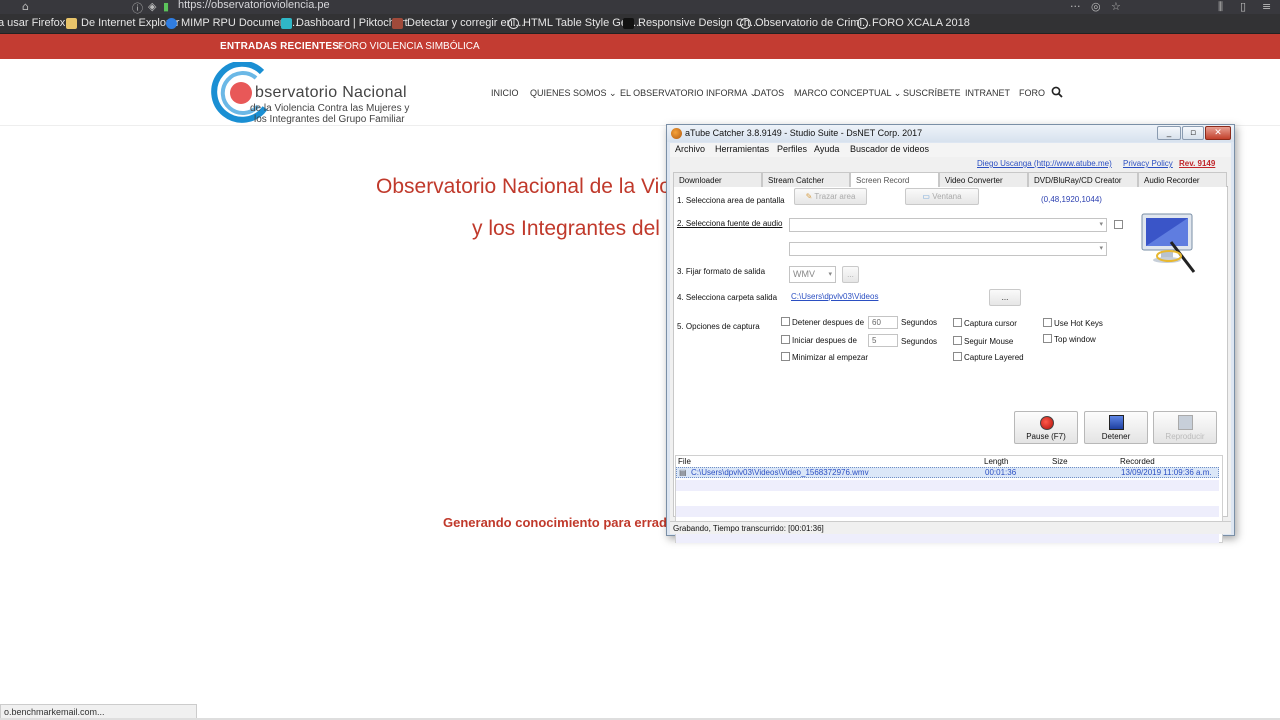 The width and height of the screenshot is (1280, 720). I want to click on play-button: Reproducir, so click(1185, 427).